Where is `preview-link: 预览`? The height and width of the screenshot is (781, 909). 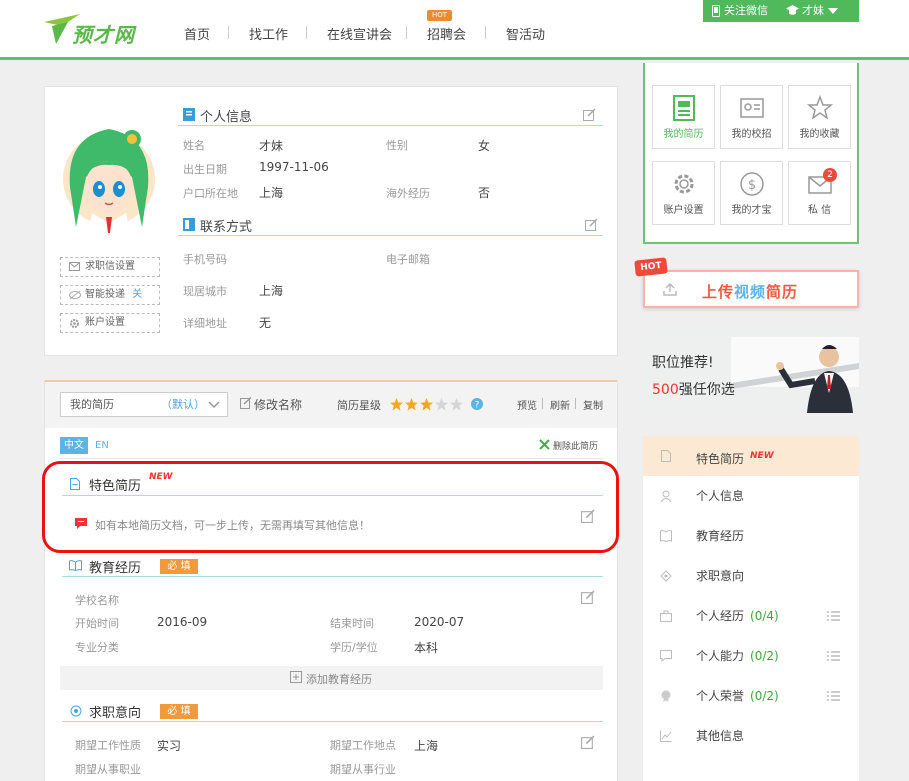 preview-link: 预览 is located at coordinates (527, 404).